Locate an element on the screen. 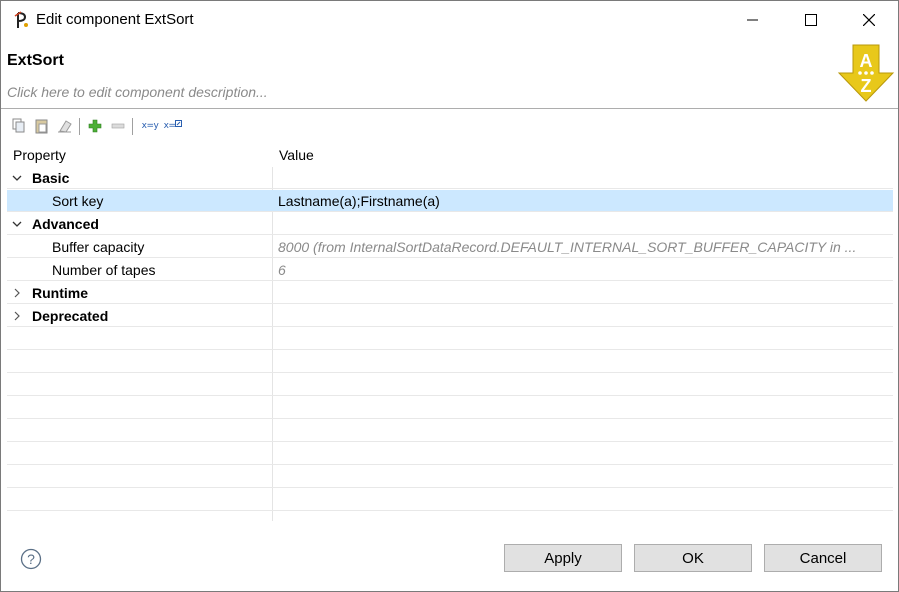  column-header-value: Value is located at coordinates (296, 155).